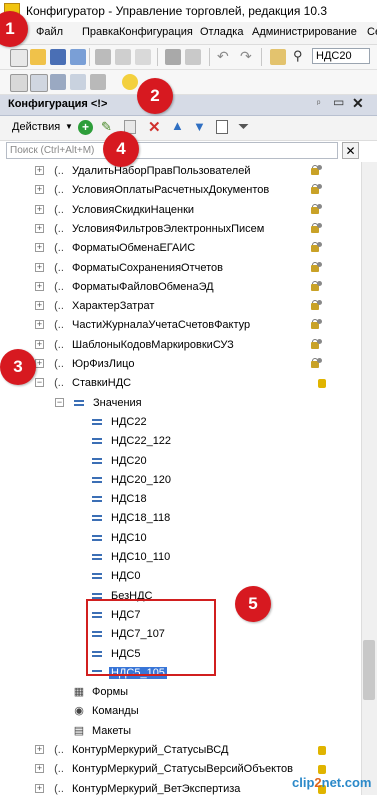 The width and height of the screenshot is (377, 795). Describe the element at coordinates (180, 692) in the screenshot. I see `tree-subitem: ▦ Формы` at that location.